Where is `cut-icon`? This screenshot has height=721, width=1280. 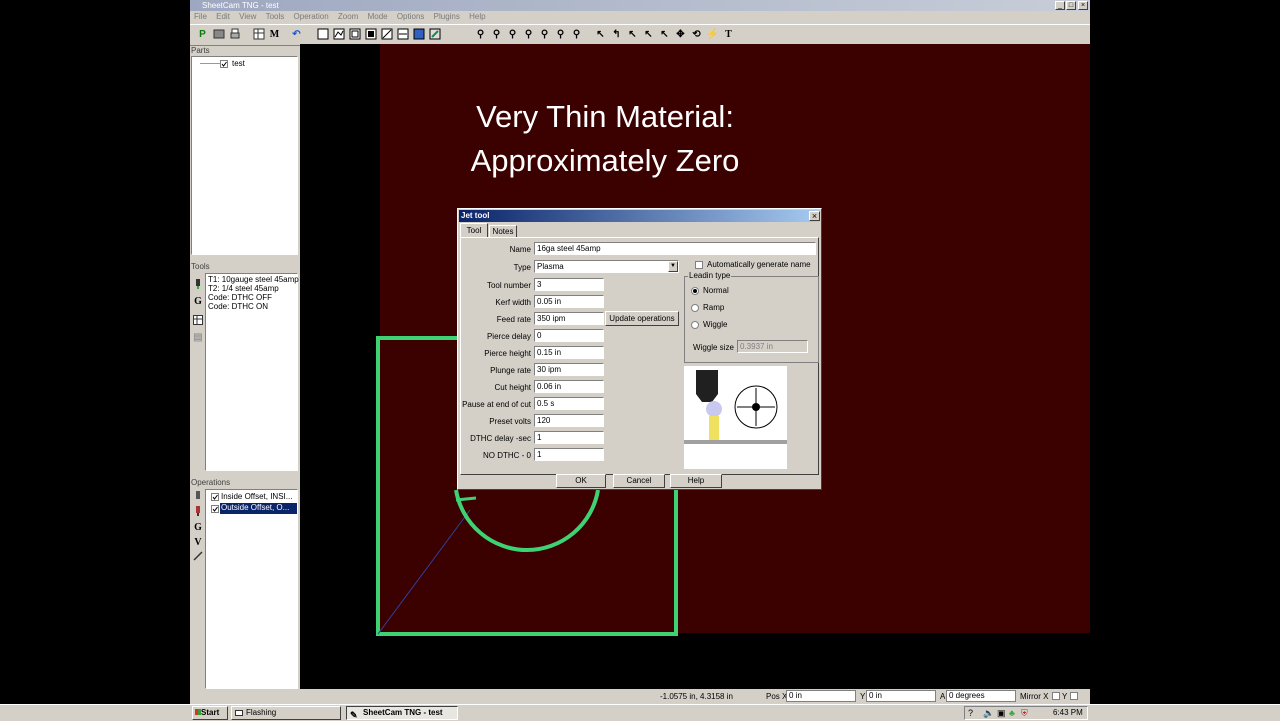 cut-icon is located at coordinates (386, 34).